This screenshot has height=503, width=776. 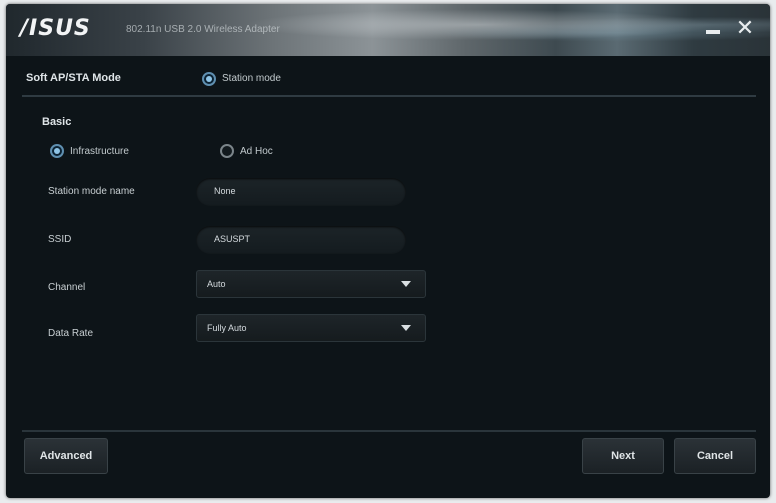 I want to click on close-icon: ✕, so click(x=745, y=29).